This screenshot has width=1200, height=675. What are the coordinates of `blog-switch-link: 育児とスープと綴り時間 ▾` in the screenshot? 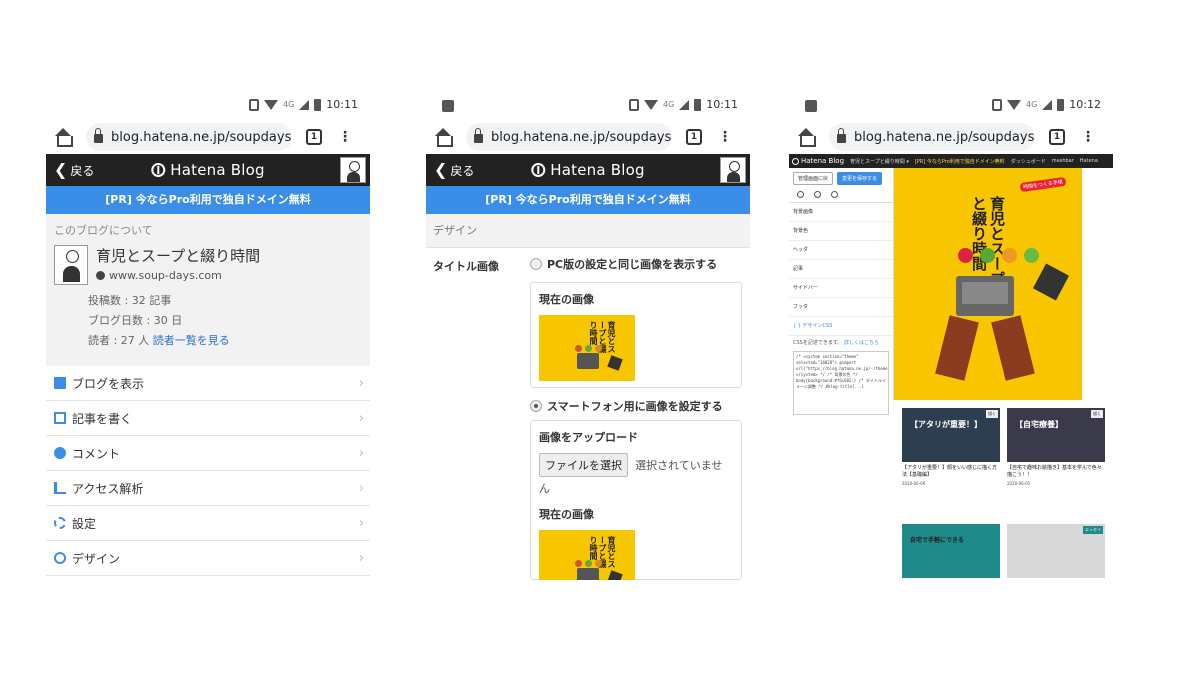 It's located at (879, 161).